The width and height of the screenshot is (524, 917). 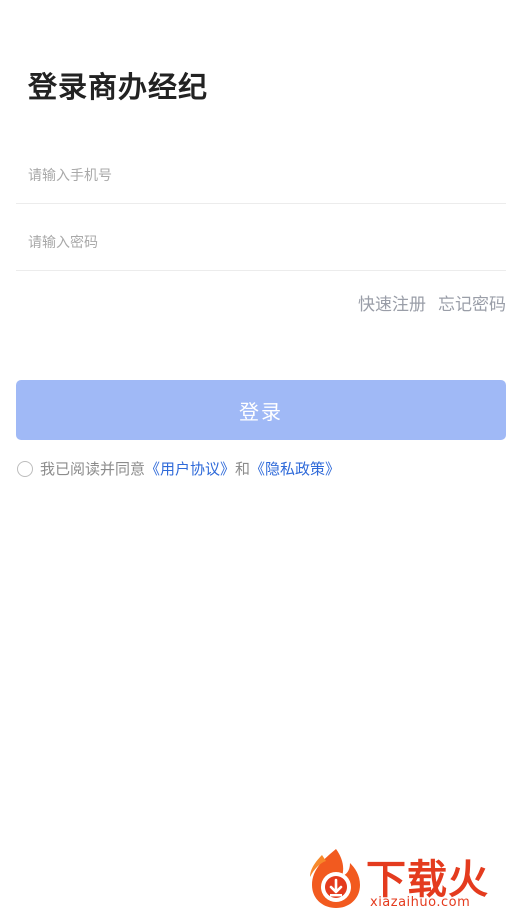 What do you see at coordinates (432, 302) in the screenshot?
I see `auth-links: 快速注册 忘记密码` at bounding box center [432, 302].